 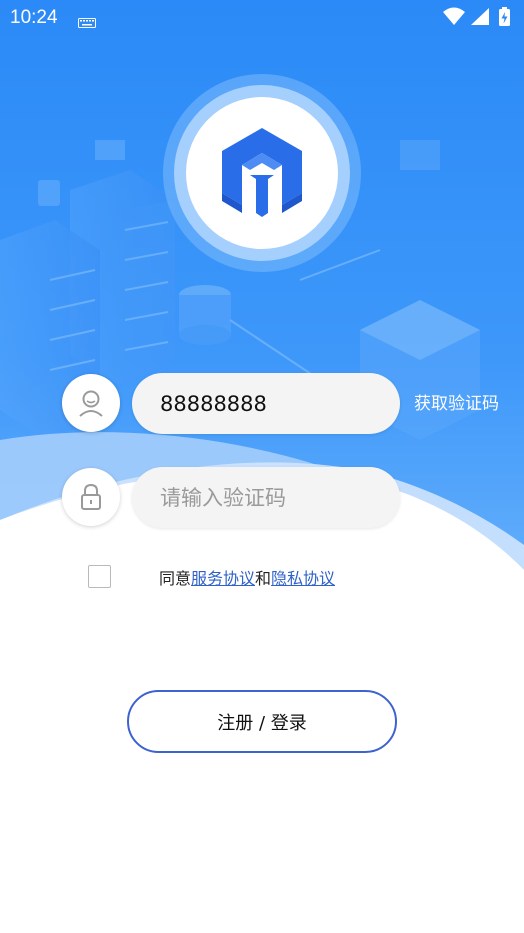 I want to click on battery-icon, so click(x=504, y=16).